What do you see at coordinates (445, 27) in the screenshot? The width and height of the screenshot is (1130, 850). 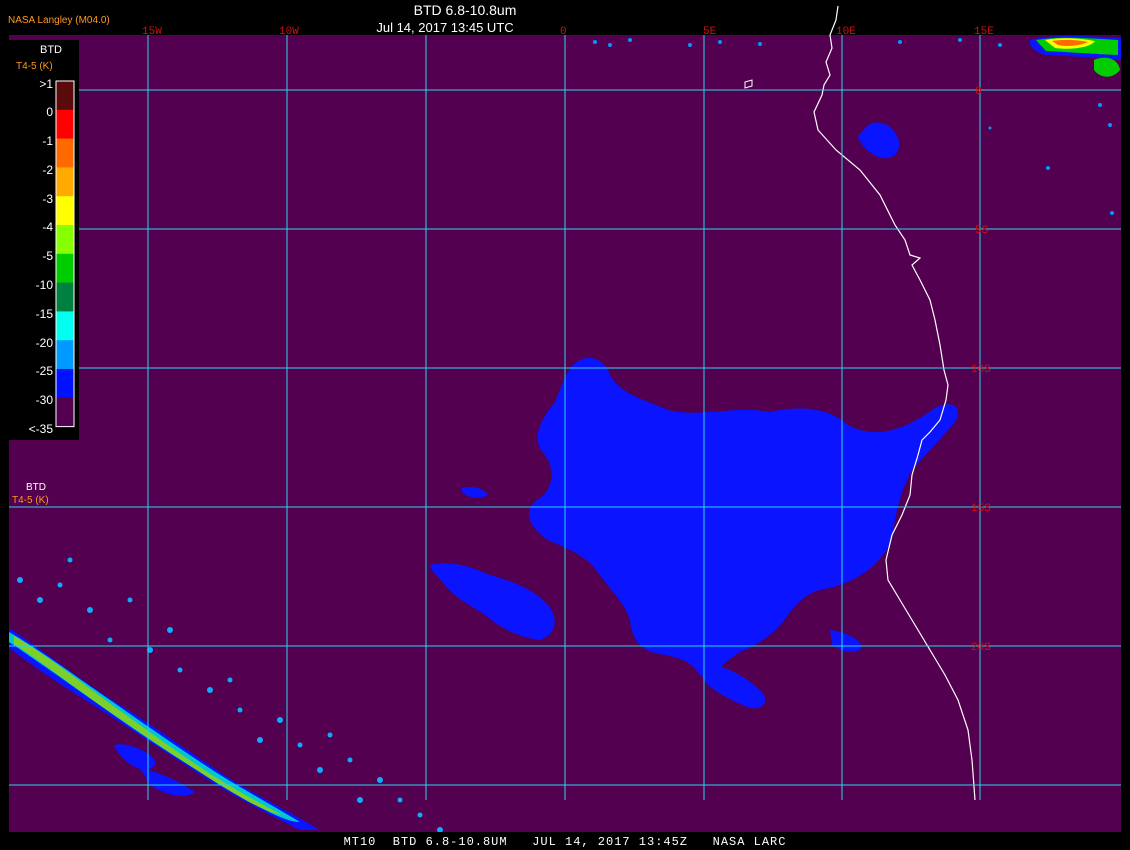 I see `observation-datetime: Jul 14, 2017 13:45 UTC` at bounding box center [445, 27].